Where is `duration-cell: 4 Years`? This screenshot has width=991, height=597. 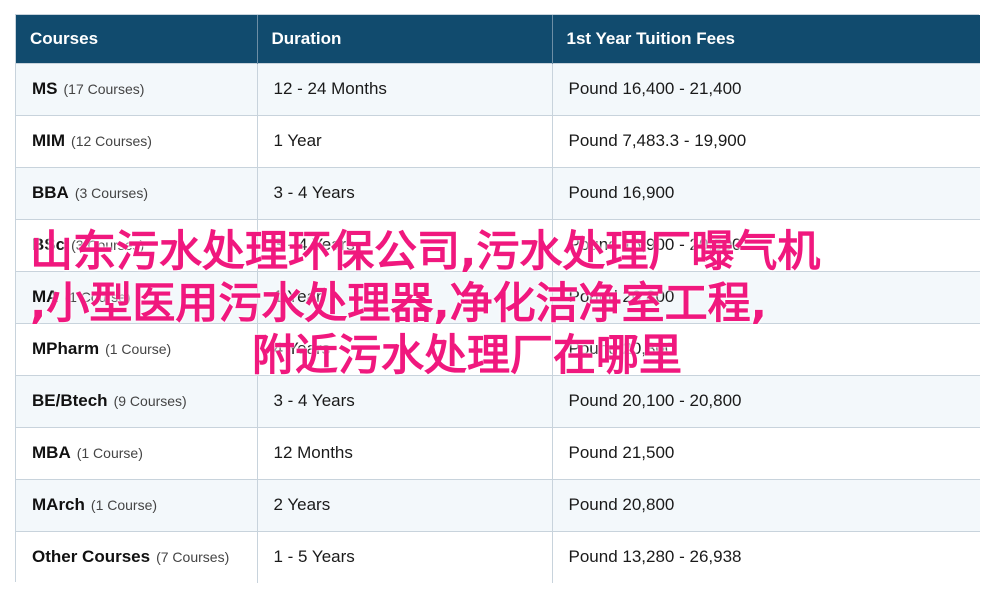
duration-cell: 4 Years is located at coordinates (405, 348).